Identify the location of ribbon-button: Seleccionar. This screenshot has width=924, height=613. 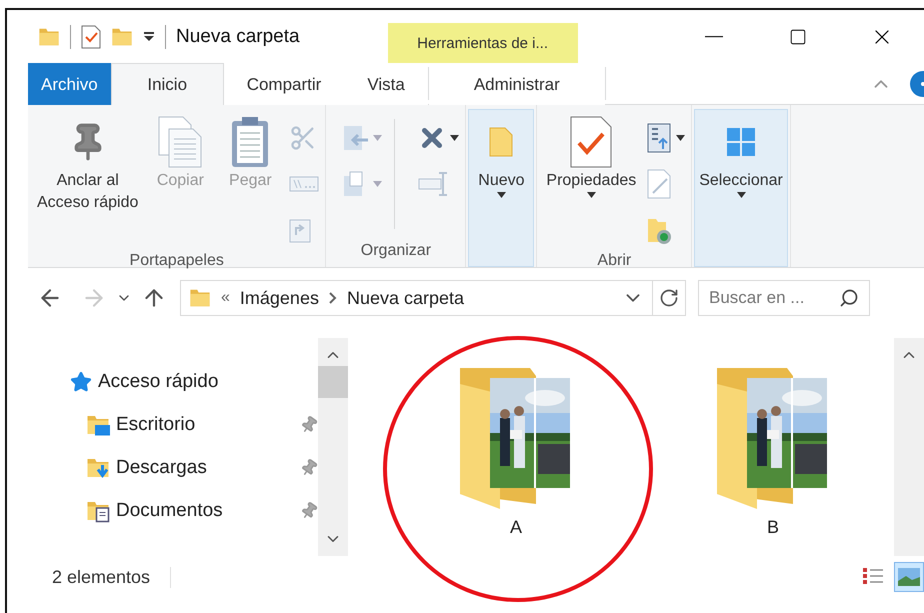
(741, 188).